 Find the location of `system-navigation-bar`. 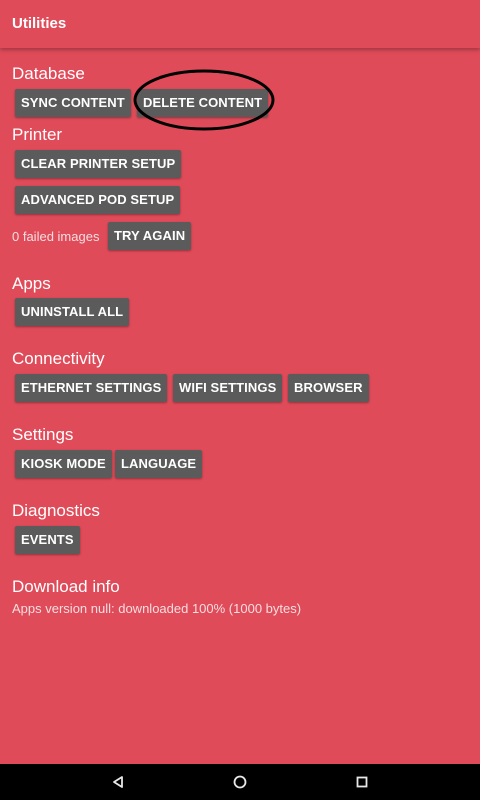

system-navigation-bar is located at coordinates (240, 782).